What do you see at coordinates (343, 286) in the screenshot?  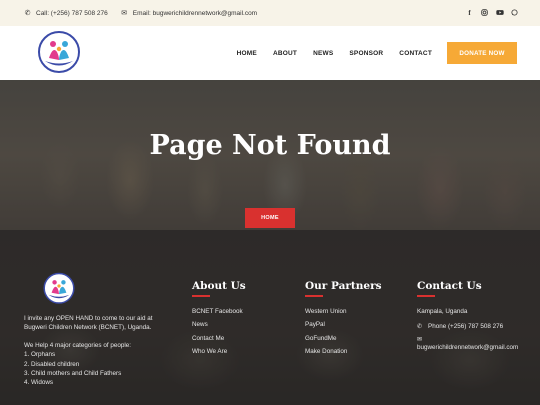 I see `partners-heading: Our Partners` at bounding box center [343, 286].